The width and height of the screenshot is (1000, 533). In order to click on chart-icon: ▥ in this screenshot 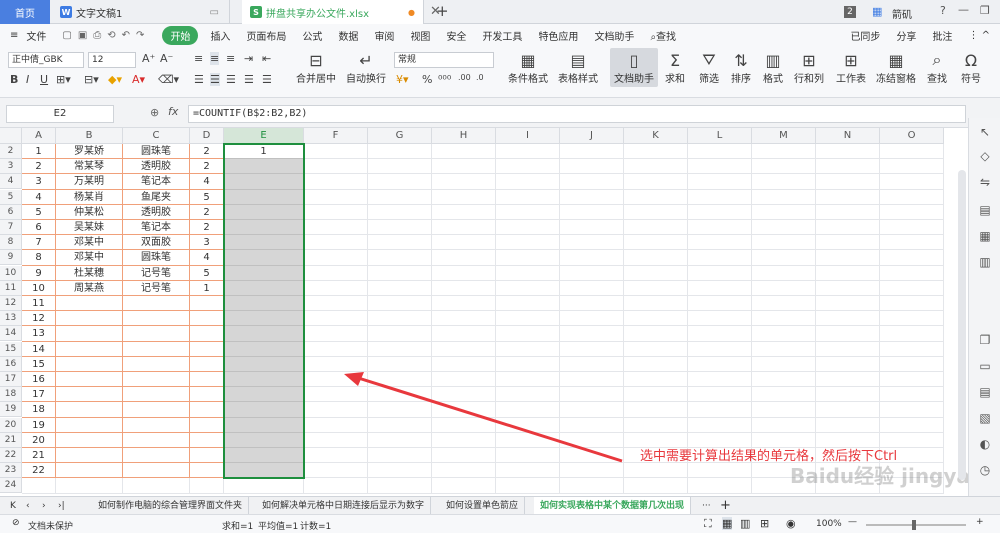, I will do `click(985, 262)`.